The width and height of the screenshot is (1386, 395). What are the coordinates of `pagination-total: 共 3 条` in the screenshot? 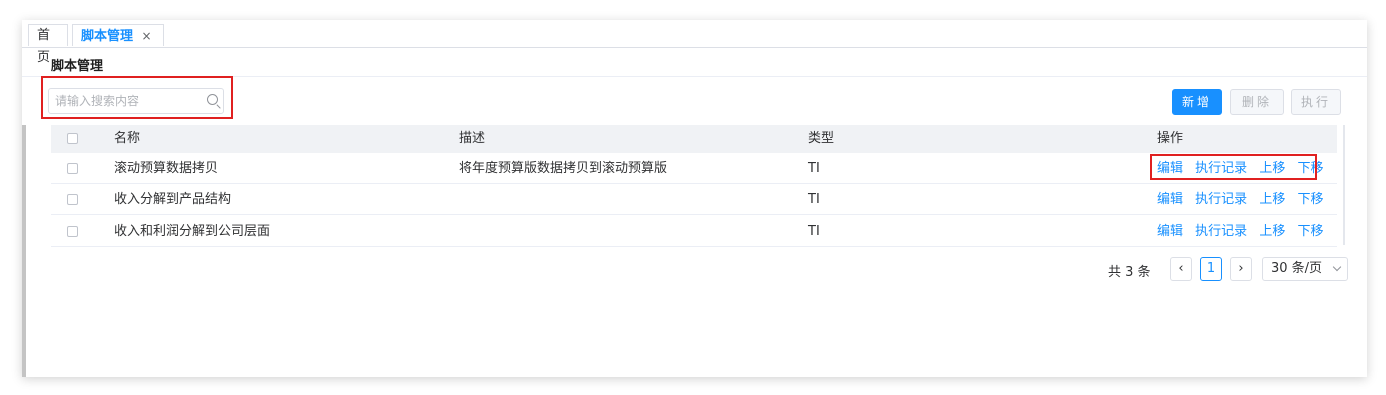 It's located at (1129, 272).